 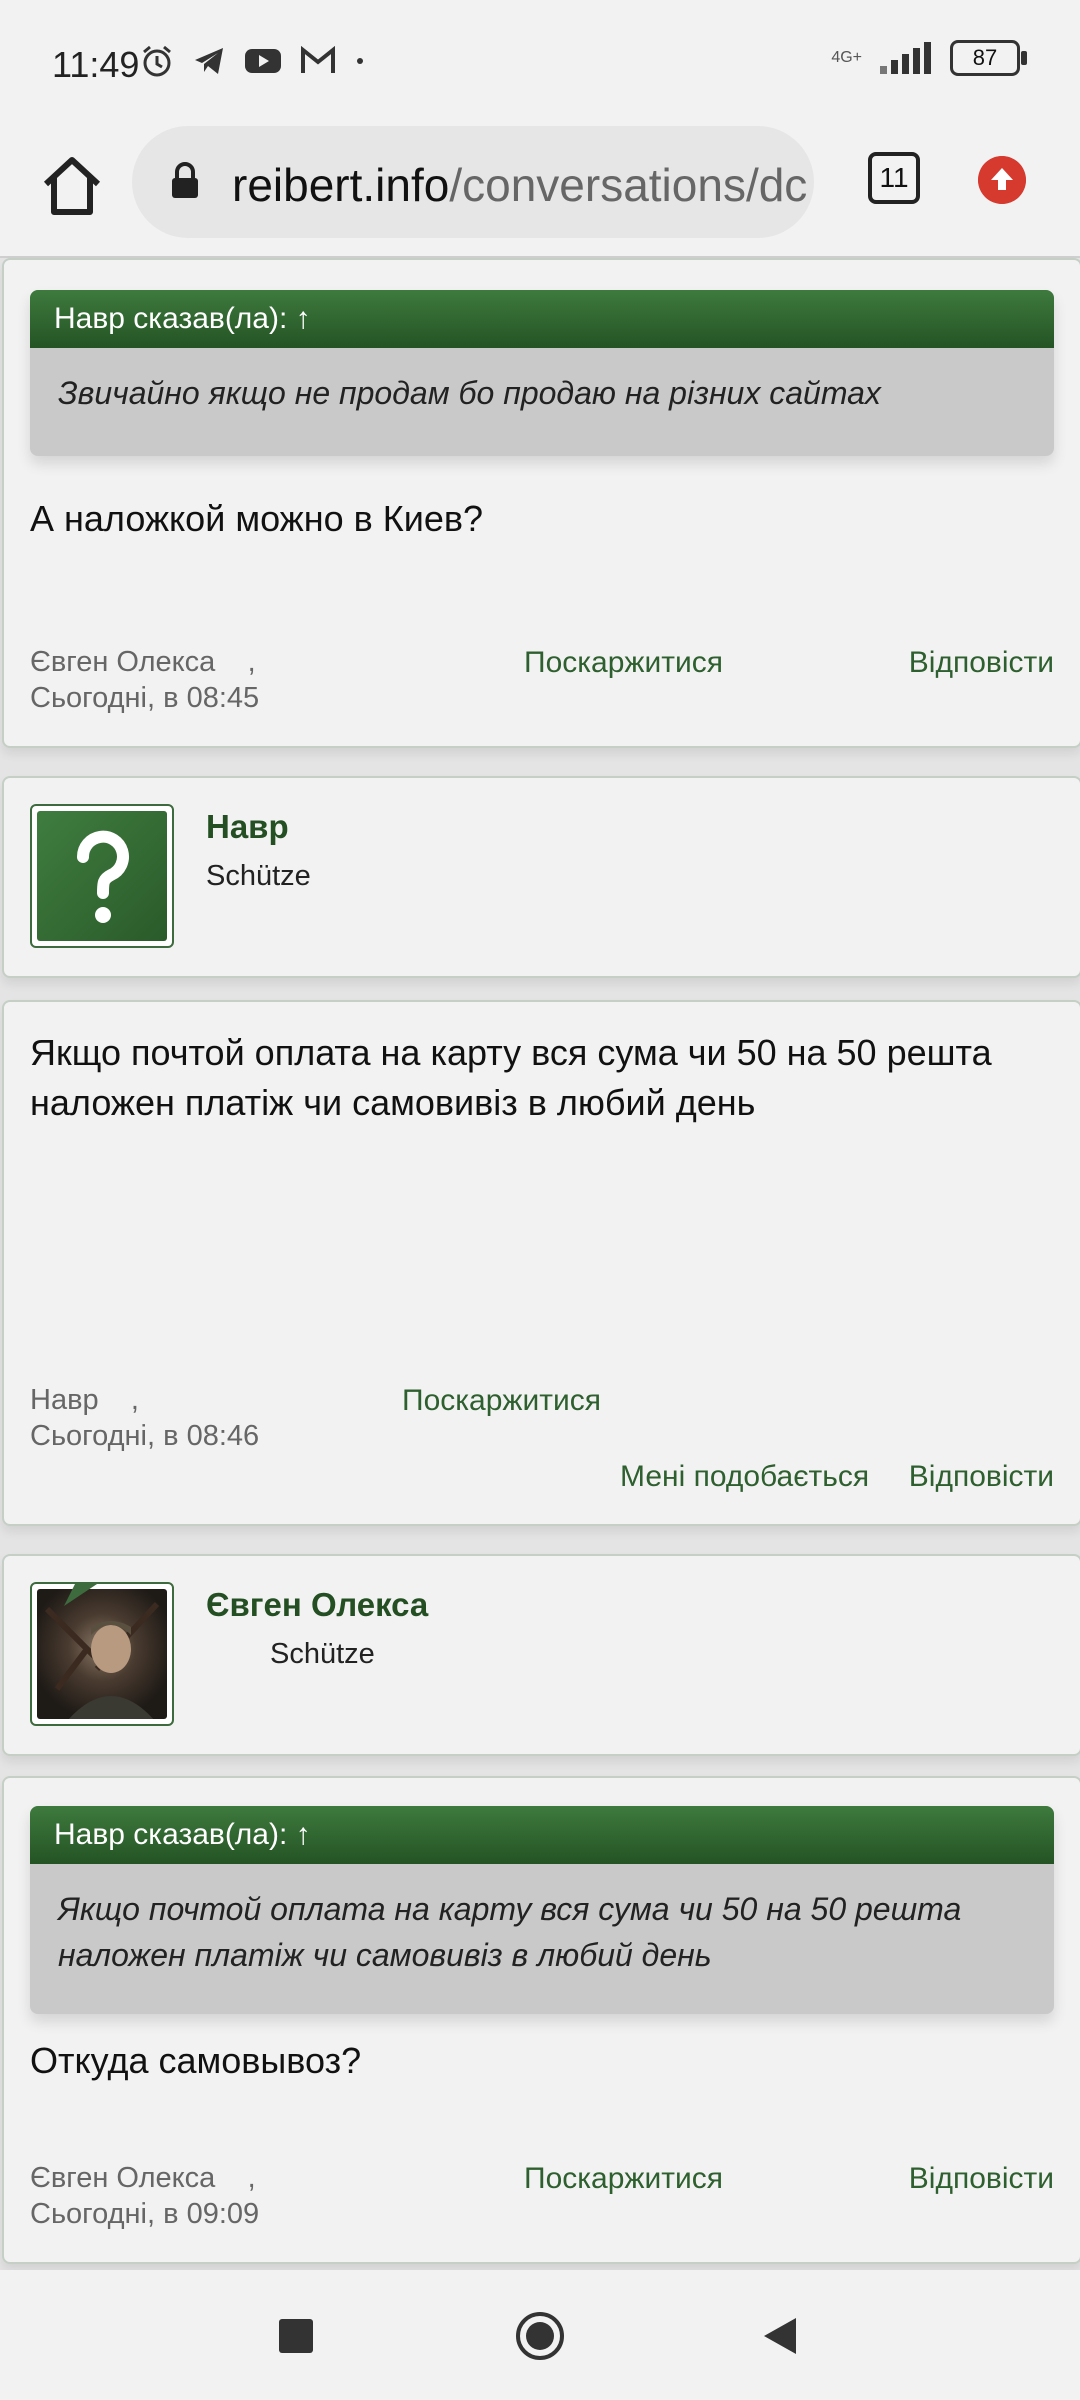 What do you see at coordinates (1002, 180) in the screenshot?
I see `update-icon` at bounding box center [1002, 180].